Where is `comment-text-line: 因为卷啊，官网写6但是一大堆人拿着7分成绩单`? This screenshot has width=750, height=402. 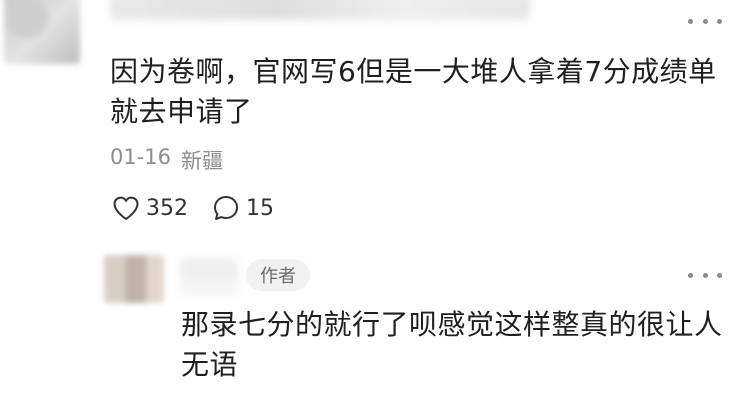
comment-text-line: 因为卷啊，官网写6但是一大堆人拿着7分成绩单 is located at coordinates (413, 71).